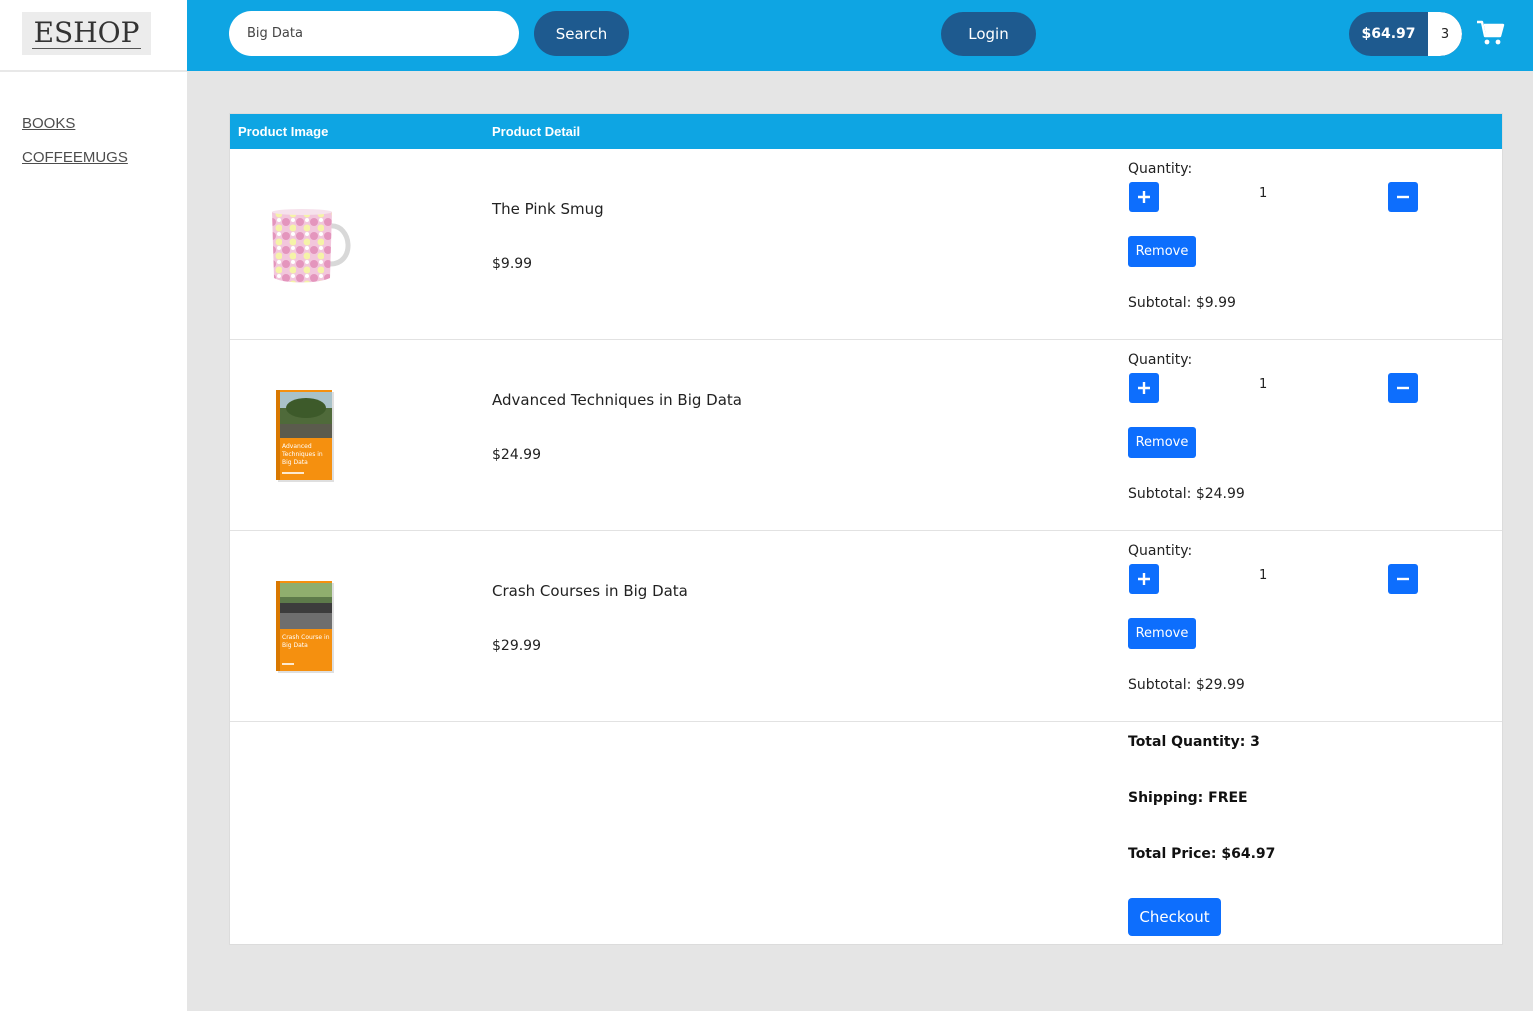 Image resolution: width=1533 pixels, height=1011 pixels. Describe the element at coordinates (536, 131) in the screenshot. I see `column-header-product-detail: Product Detail` at that location.